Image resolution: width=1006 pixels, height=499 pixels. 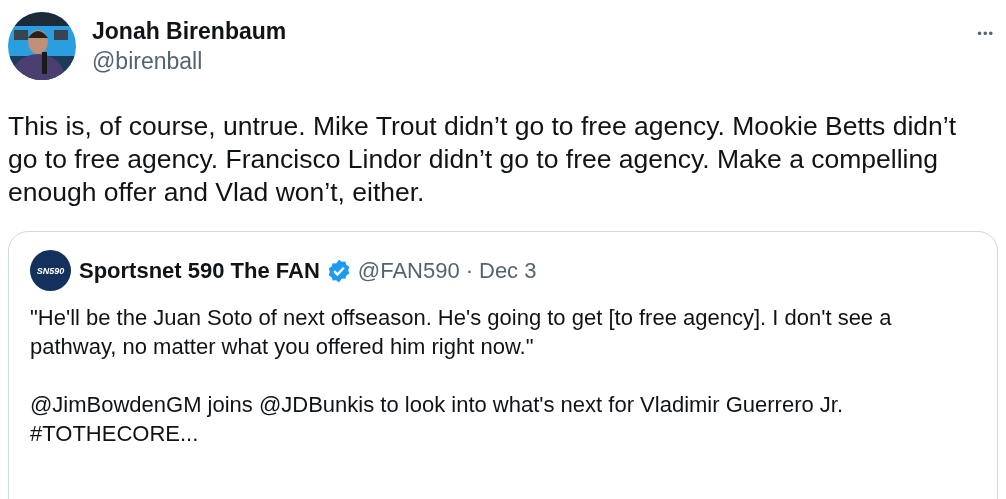 I want to click on quoted-author-handle: @FAN590, so click(x=408, y=270).